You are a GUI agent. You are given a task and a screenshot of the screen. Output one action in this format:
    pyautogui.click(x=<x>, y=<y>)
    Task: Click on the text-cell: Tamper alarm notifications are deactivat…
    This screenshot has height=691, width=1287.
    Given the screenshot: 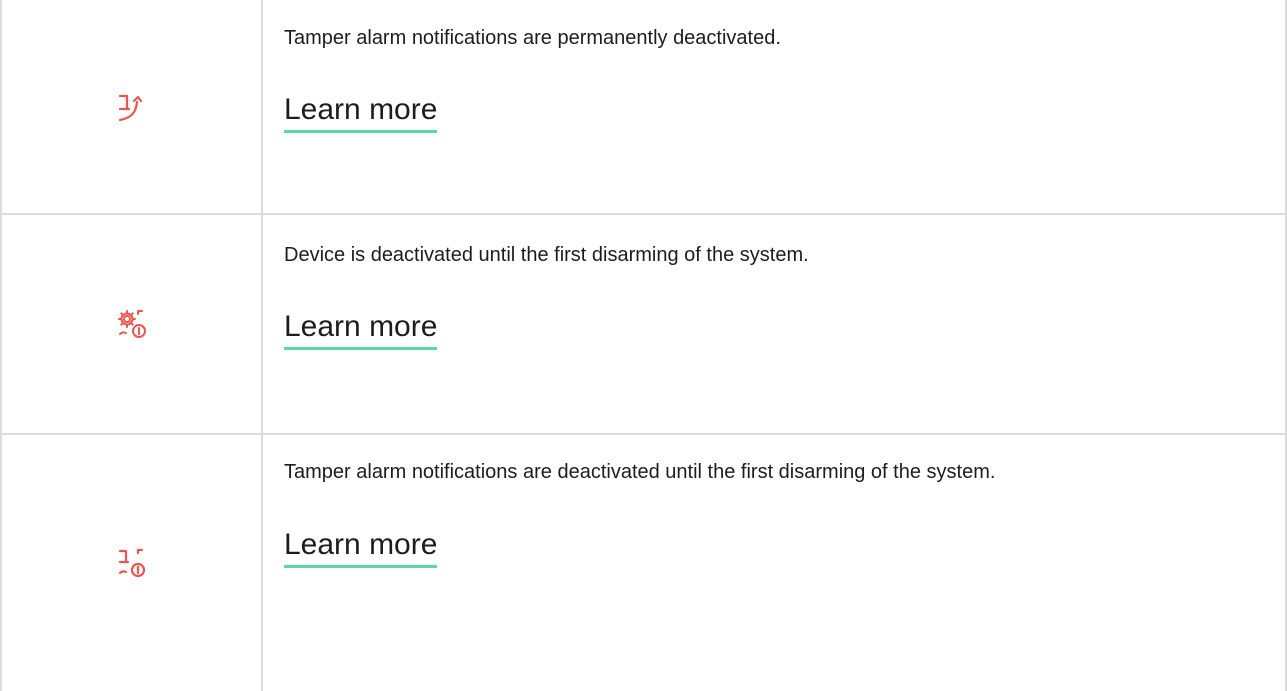 What is the action you would take?
    pyautogui.click(x=764, y=501)
    